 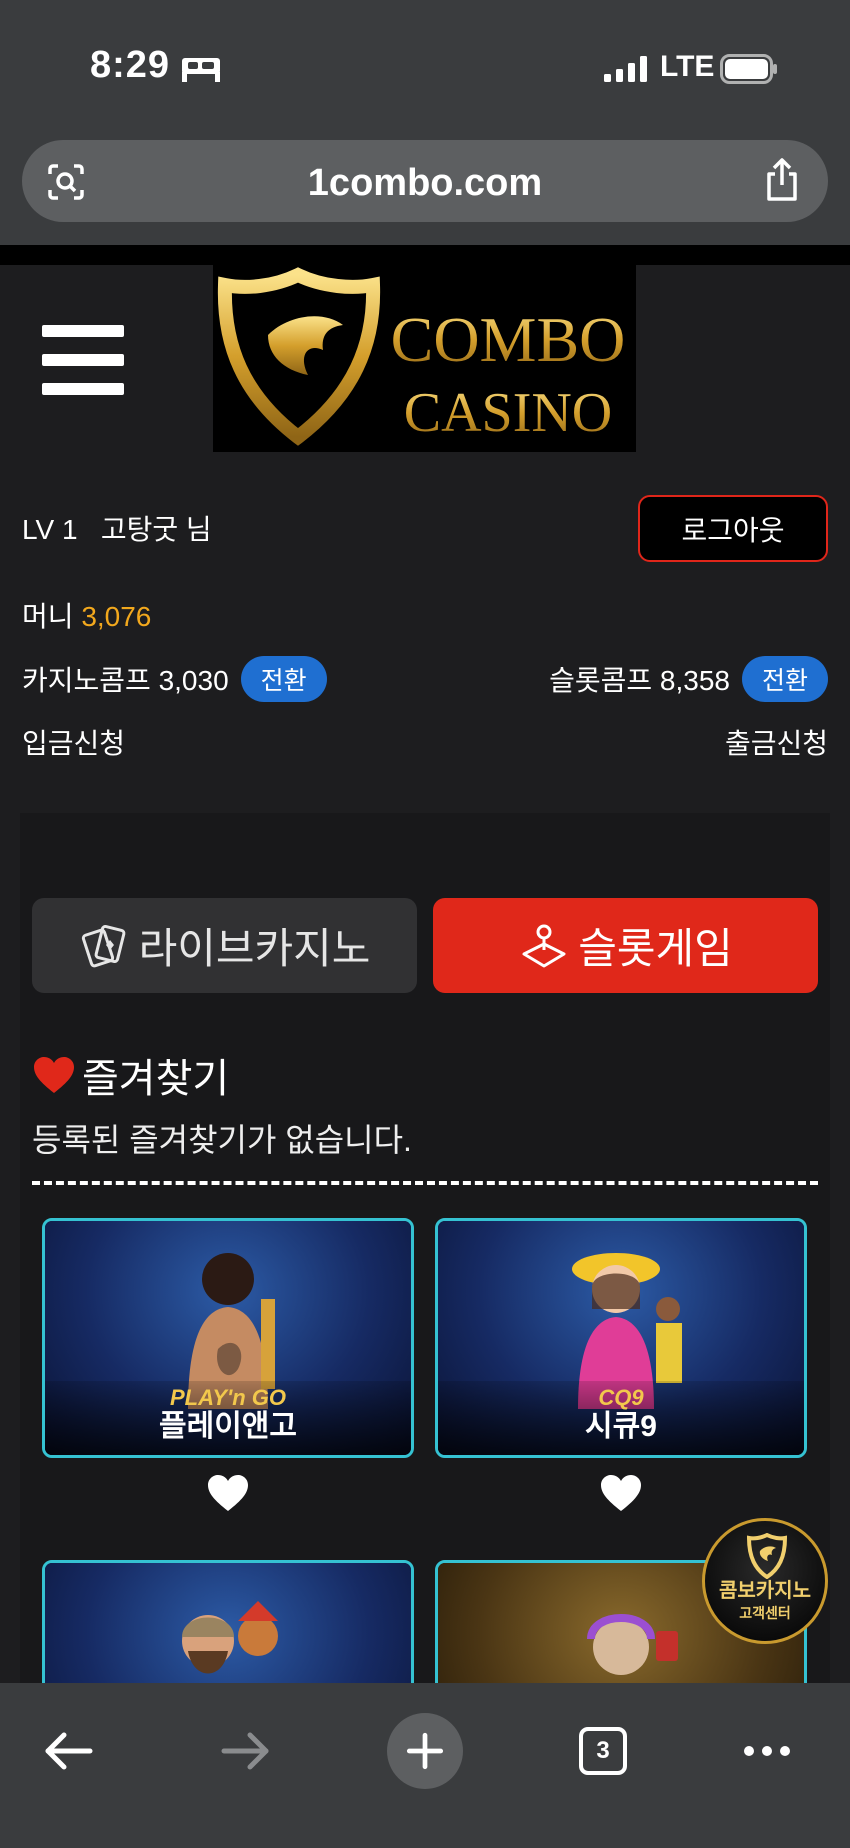 I want to click on tab-live-casino: 라이브카지노, so click(x=224, y=945).